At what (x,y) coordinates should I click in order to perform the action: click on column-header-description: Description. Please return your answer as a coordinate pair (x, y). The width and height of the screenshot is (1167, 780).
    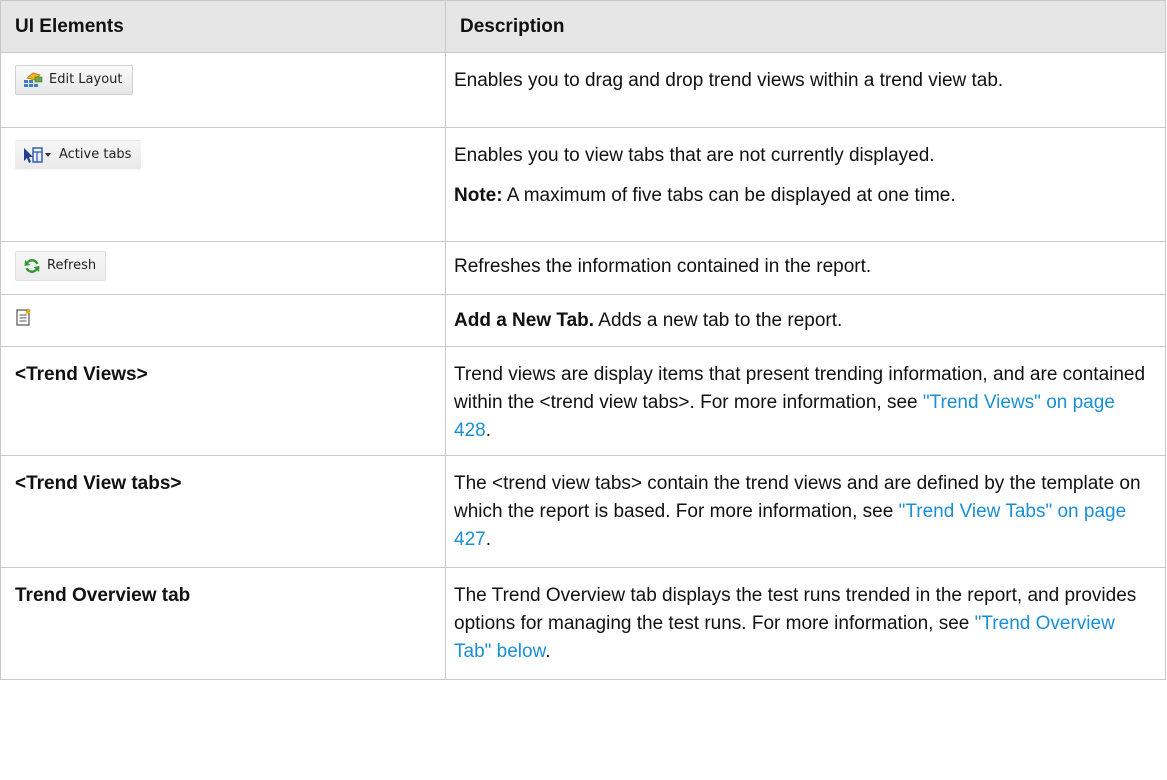
    Looking at the image, I should click on (805, 26).